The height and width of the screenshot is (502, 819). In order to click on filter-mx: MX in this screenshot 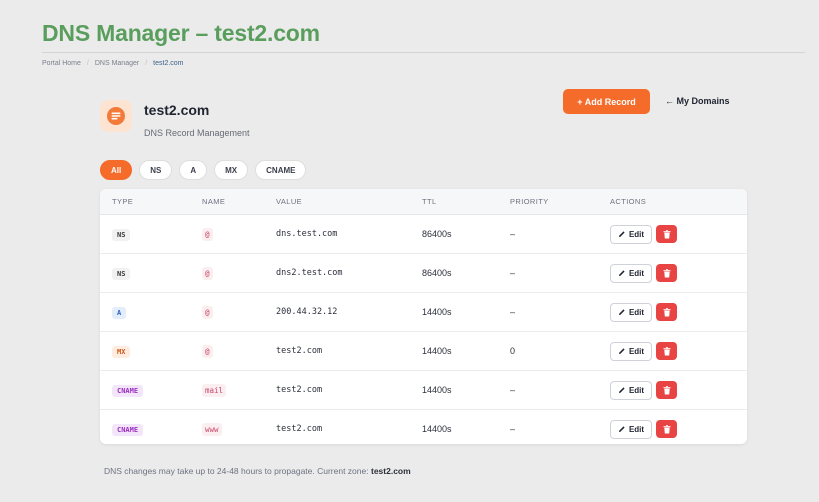, I will do `click(231, 170)`.